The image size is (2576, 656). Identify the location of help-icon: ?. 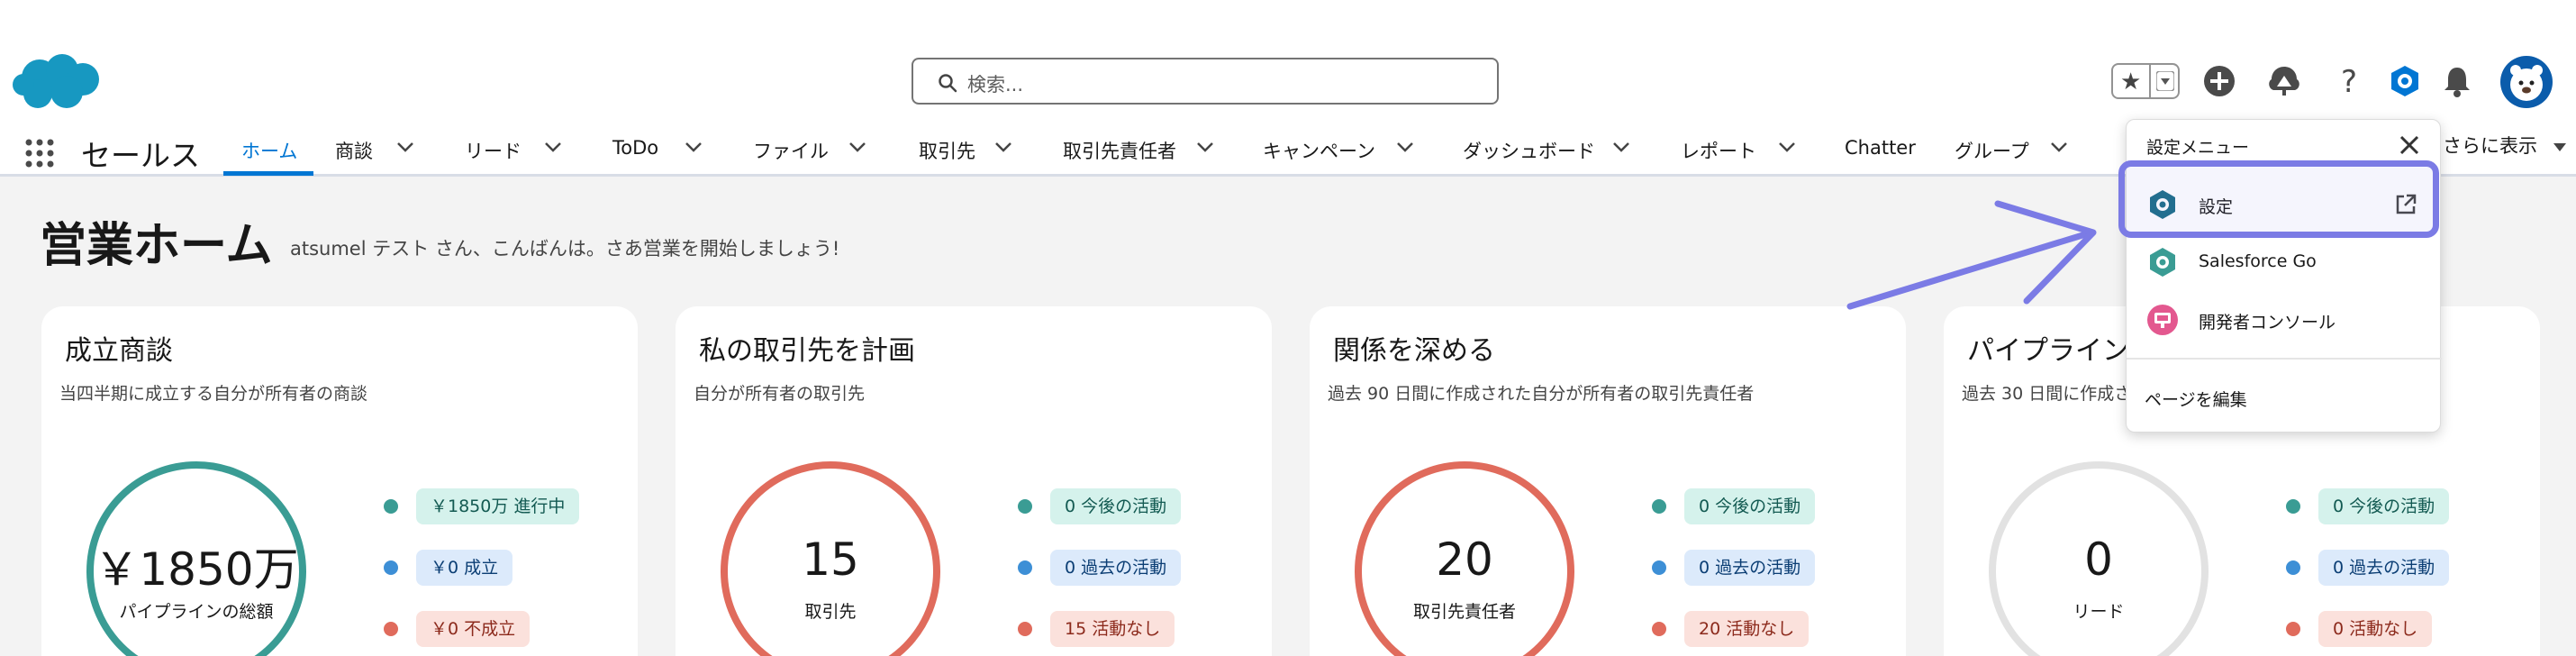
(2349, 81).